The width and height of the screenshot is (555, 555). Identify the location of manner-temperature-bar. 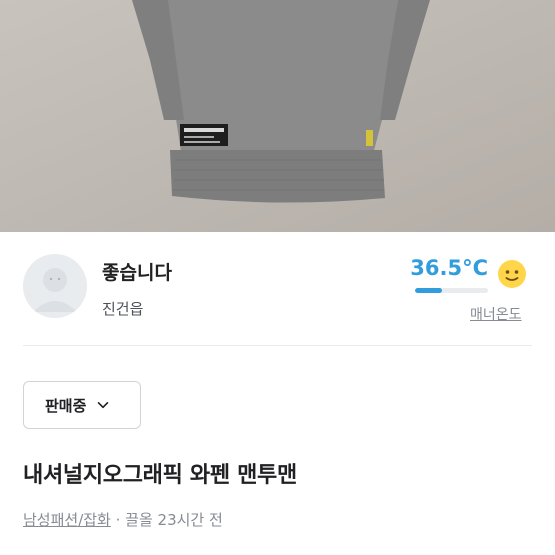
(451, 290).